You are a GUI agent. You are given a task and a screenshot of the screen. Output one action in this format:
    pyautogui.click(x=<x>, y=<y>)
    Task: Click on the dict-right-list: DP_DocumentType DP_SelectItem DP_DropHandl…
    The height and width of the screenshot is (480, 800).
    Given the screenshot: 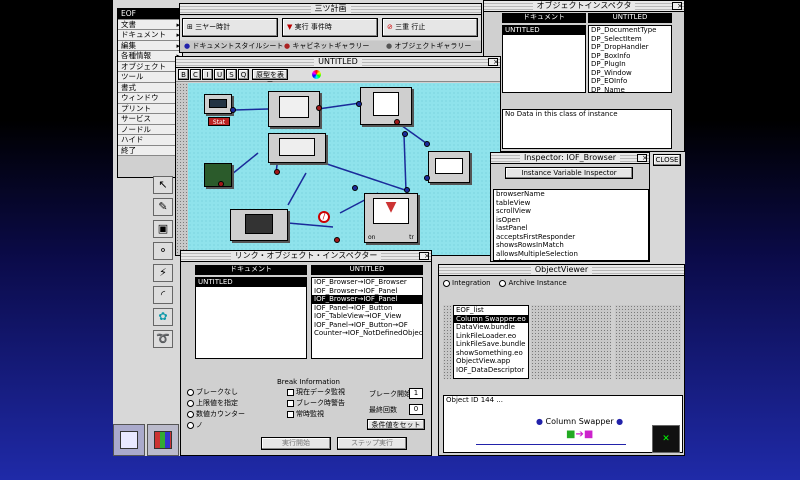 What is the action you would take?
    pyautogui.click(x=630, y=59)
    